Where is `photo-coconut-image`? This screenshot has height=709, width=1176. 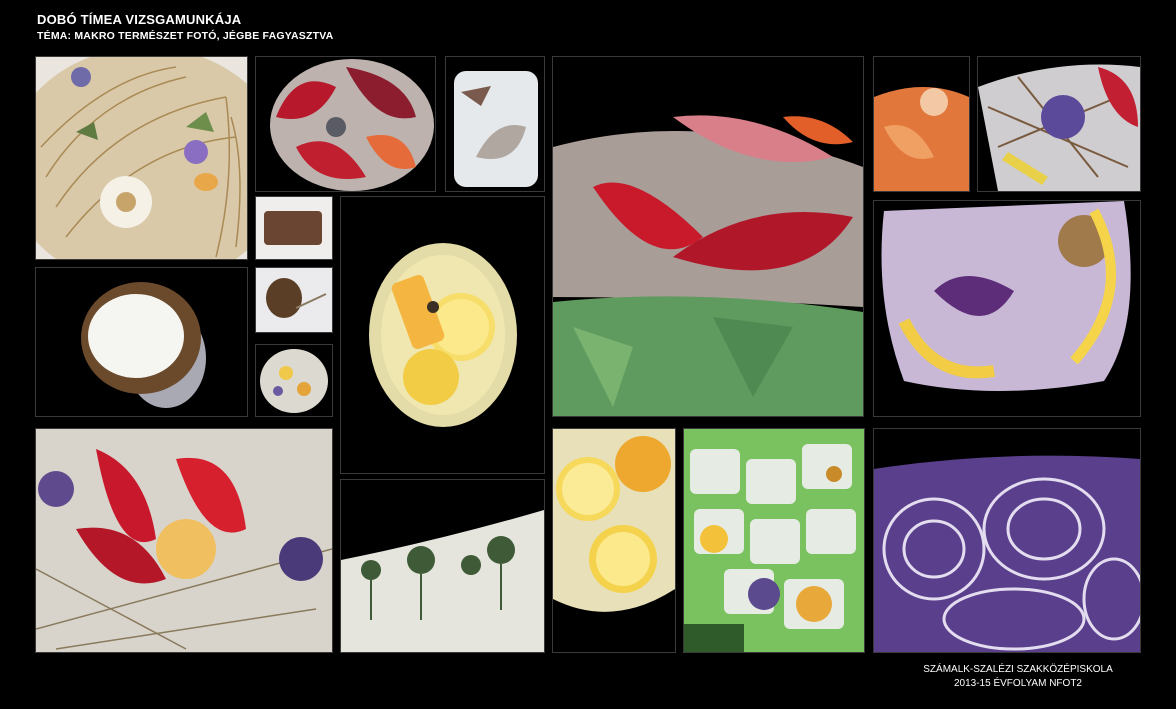 photo-coconut-image is located at coordinates (141, 342).